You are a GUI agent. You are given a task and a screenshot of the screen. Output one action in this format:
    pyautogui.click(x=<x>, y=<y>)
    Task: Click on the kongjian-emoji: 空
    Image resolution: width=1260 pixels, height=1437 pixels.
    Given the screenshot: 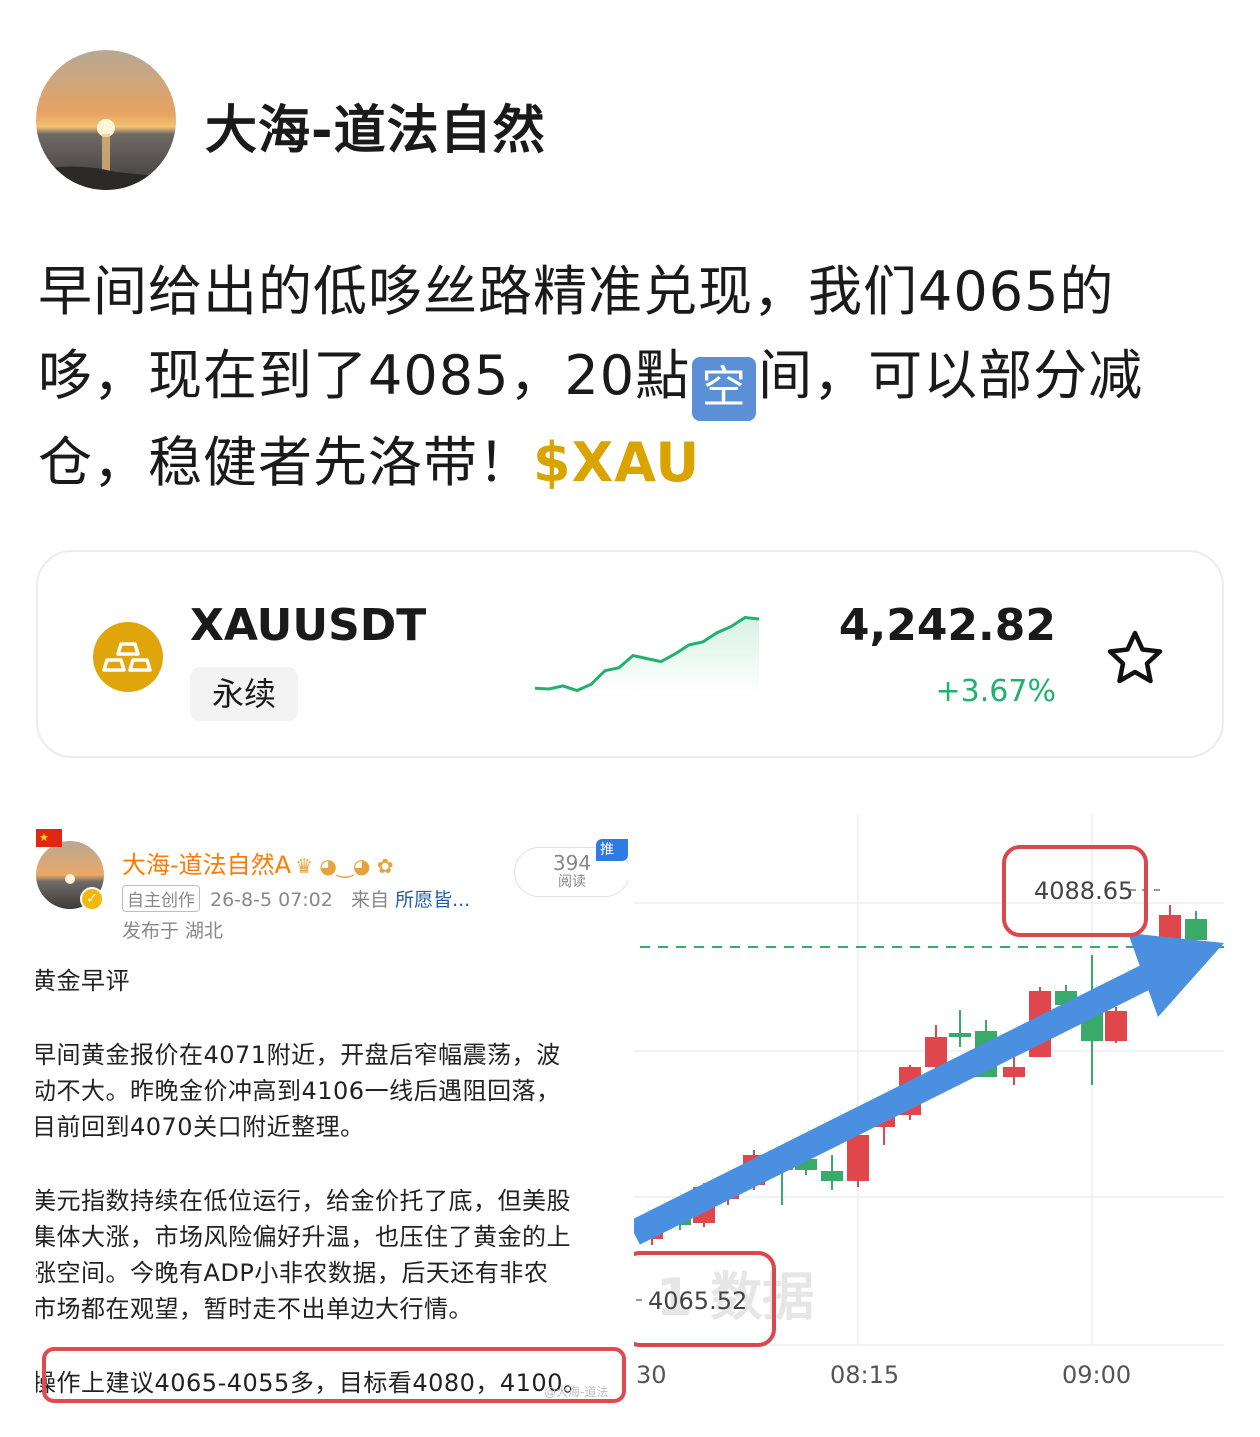 What is the action you would take?
    pyautogui.click(x=724, y=389)
    